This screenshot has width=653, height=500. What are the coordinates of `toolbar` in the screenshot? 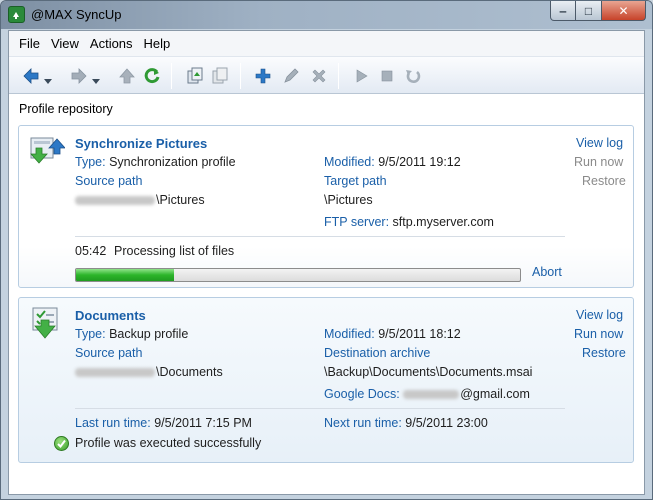 It's located at (326, 75).